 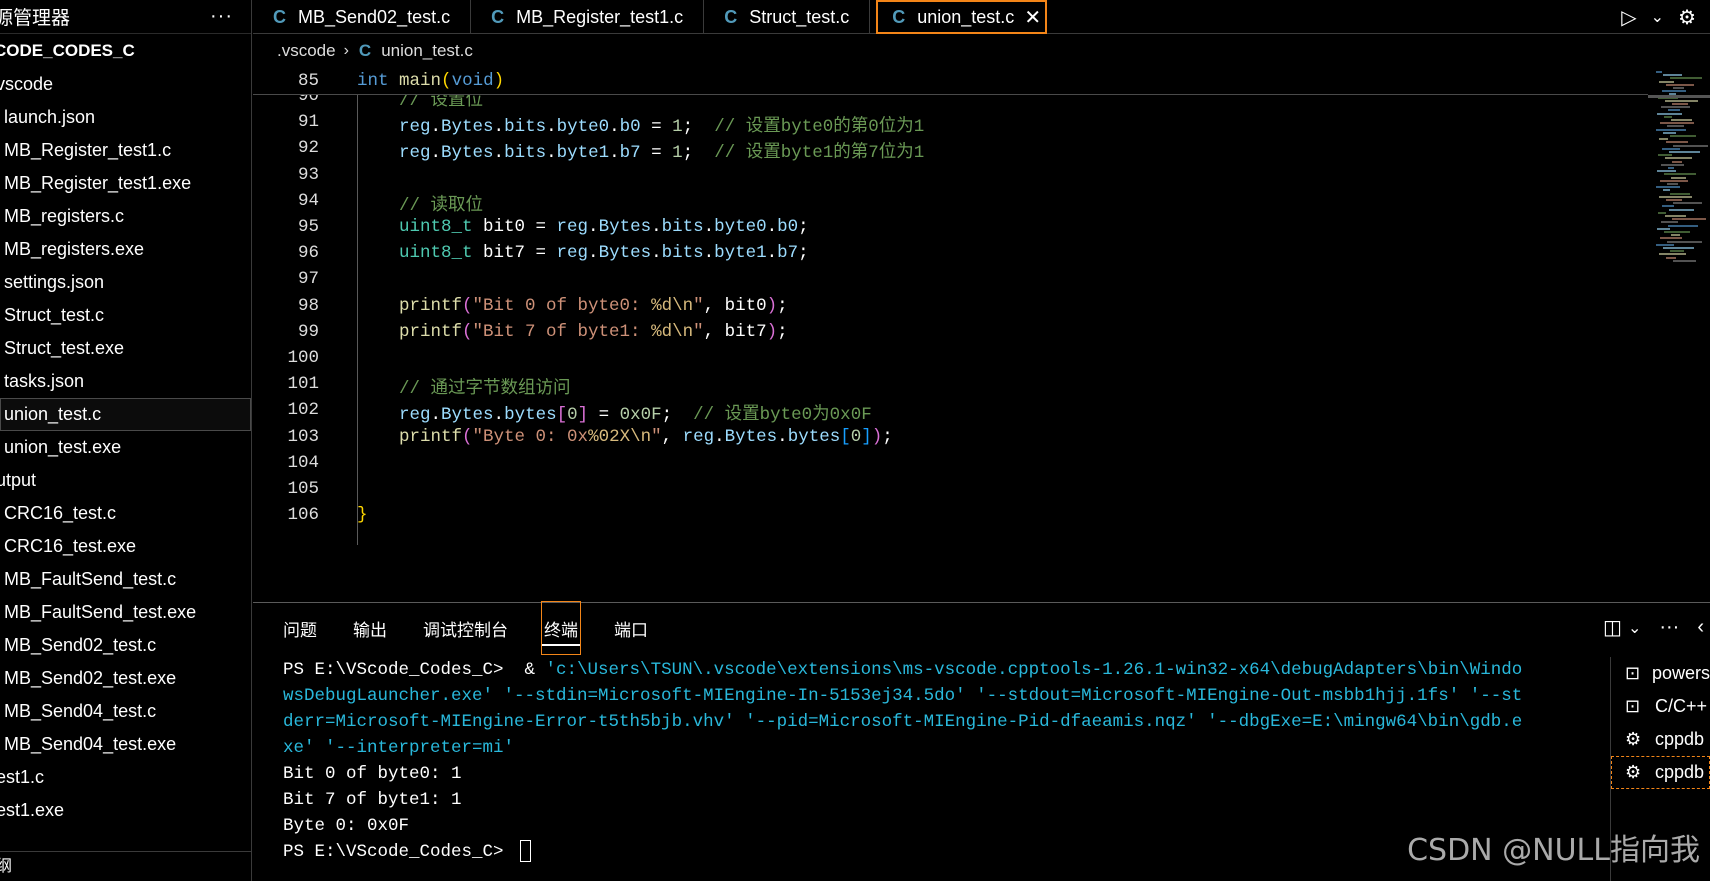 I want to click on tree-item: MB_Register_test1.exe, so click(x=125, y=183).